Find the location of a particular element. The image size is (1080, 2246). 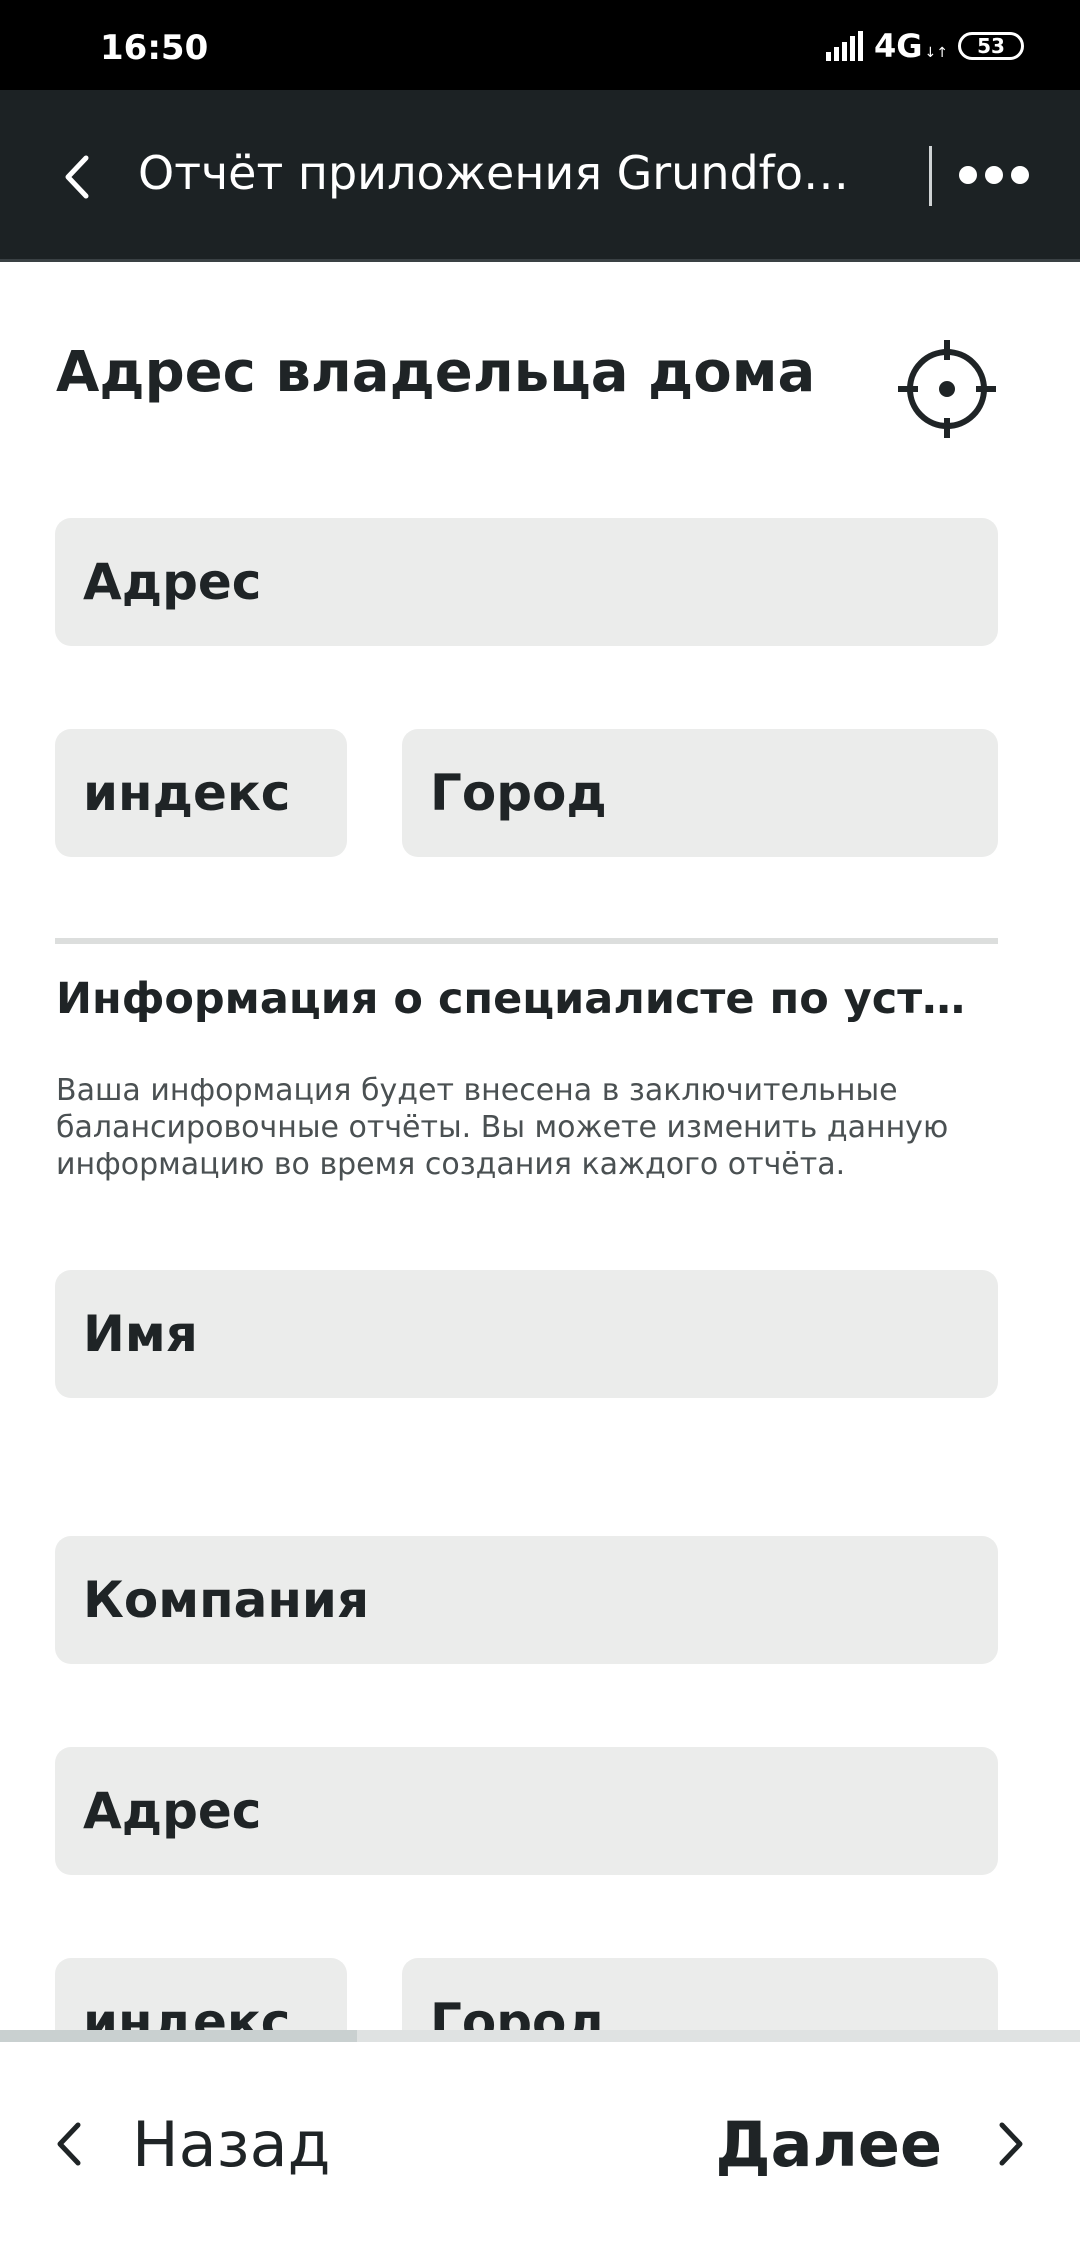

installer-name-field: Имя is located at coordinates (526, 1334).